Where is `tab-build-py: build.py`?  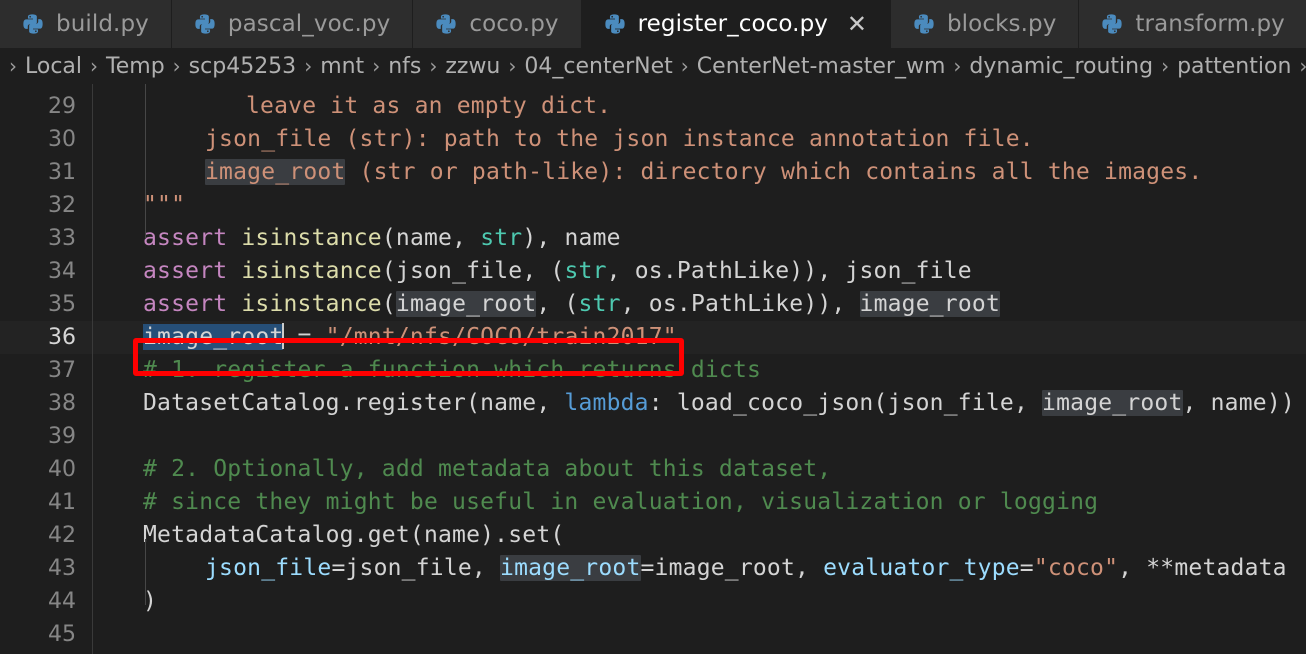 tab-build-py: build.py is located at coordinates (86, 24).